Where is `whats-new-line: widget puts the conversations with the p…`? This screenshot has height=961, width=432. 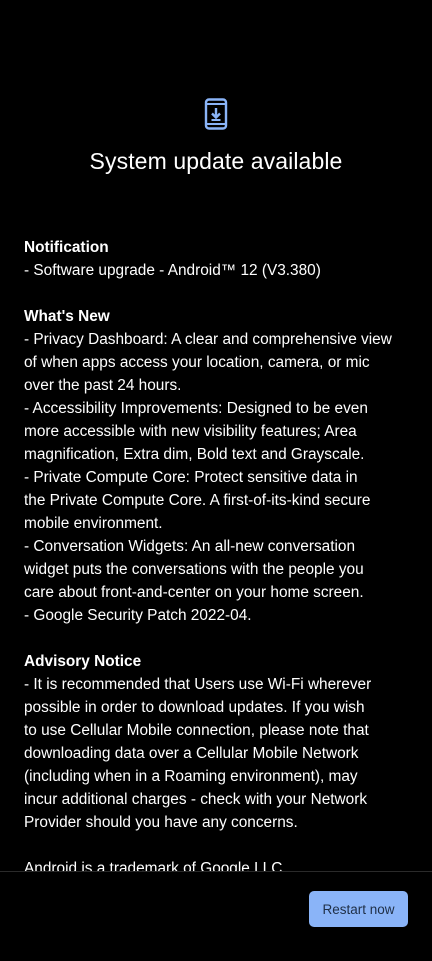 whats-new-line: widget puts the conversations with the p… is located at coordinates (194, 569).